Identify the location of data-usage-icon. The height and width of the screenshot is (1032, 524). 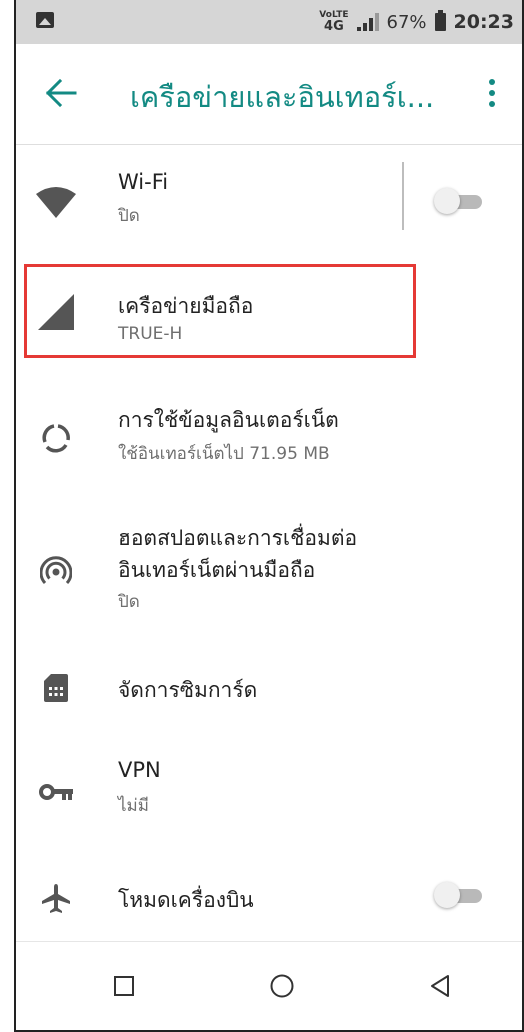
(56, 438).